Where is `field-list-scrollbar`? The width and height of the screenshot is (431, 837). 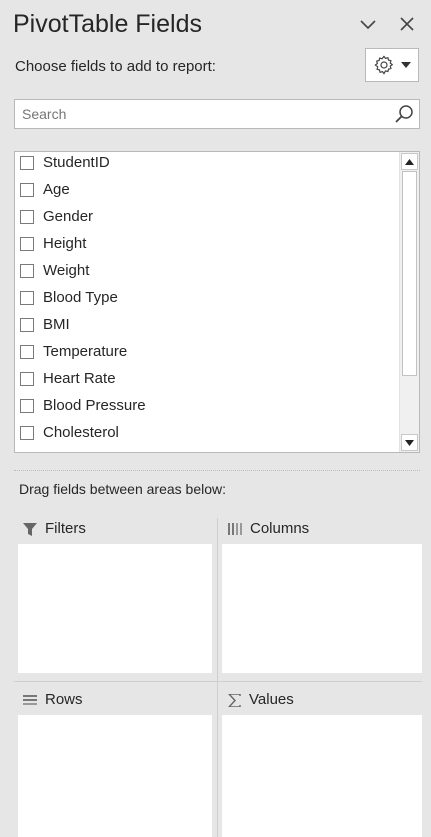
field-list-scrollbar is located at coordinates (409, 302).